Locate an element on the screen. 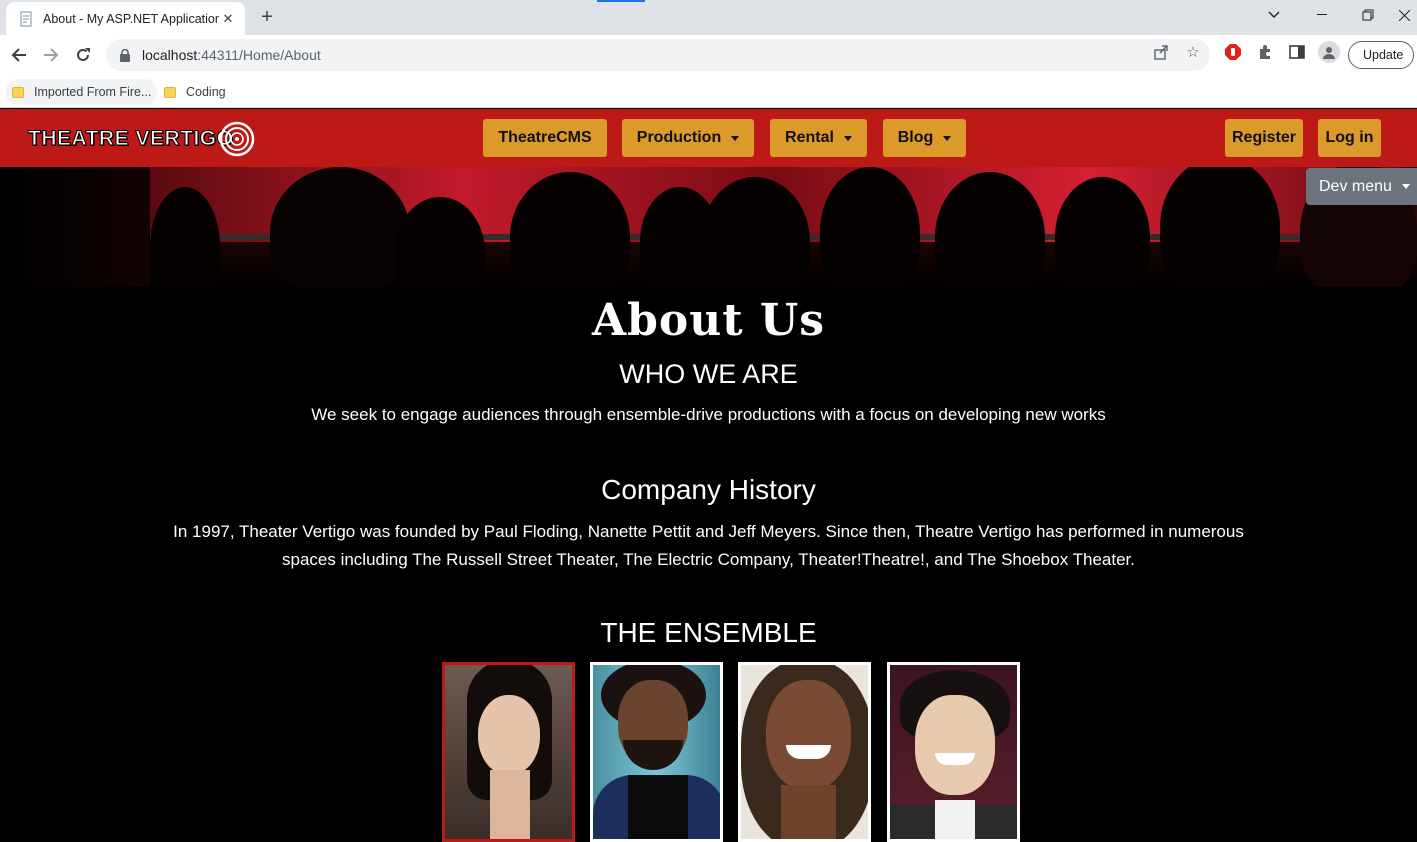 The height and width of the screenshot is (842, 1417). minimize-icon is located at coordinates (1322, 15).